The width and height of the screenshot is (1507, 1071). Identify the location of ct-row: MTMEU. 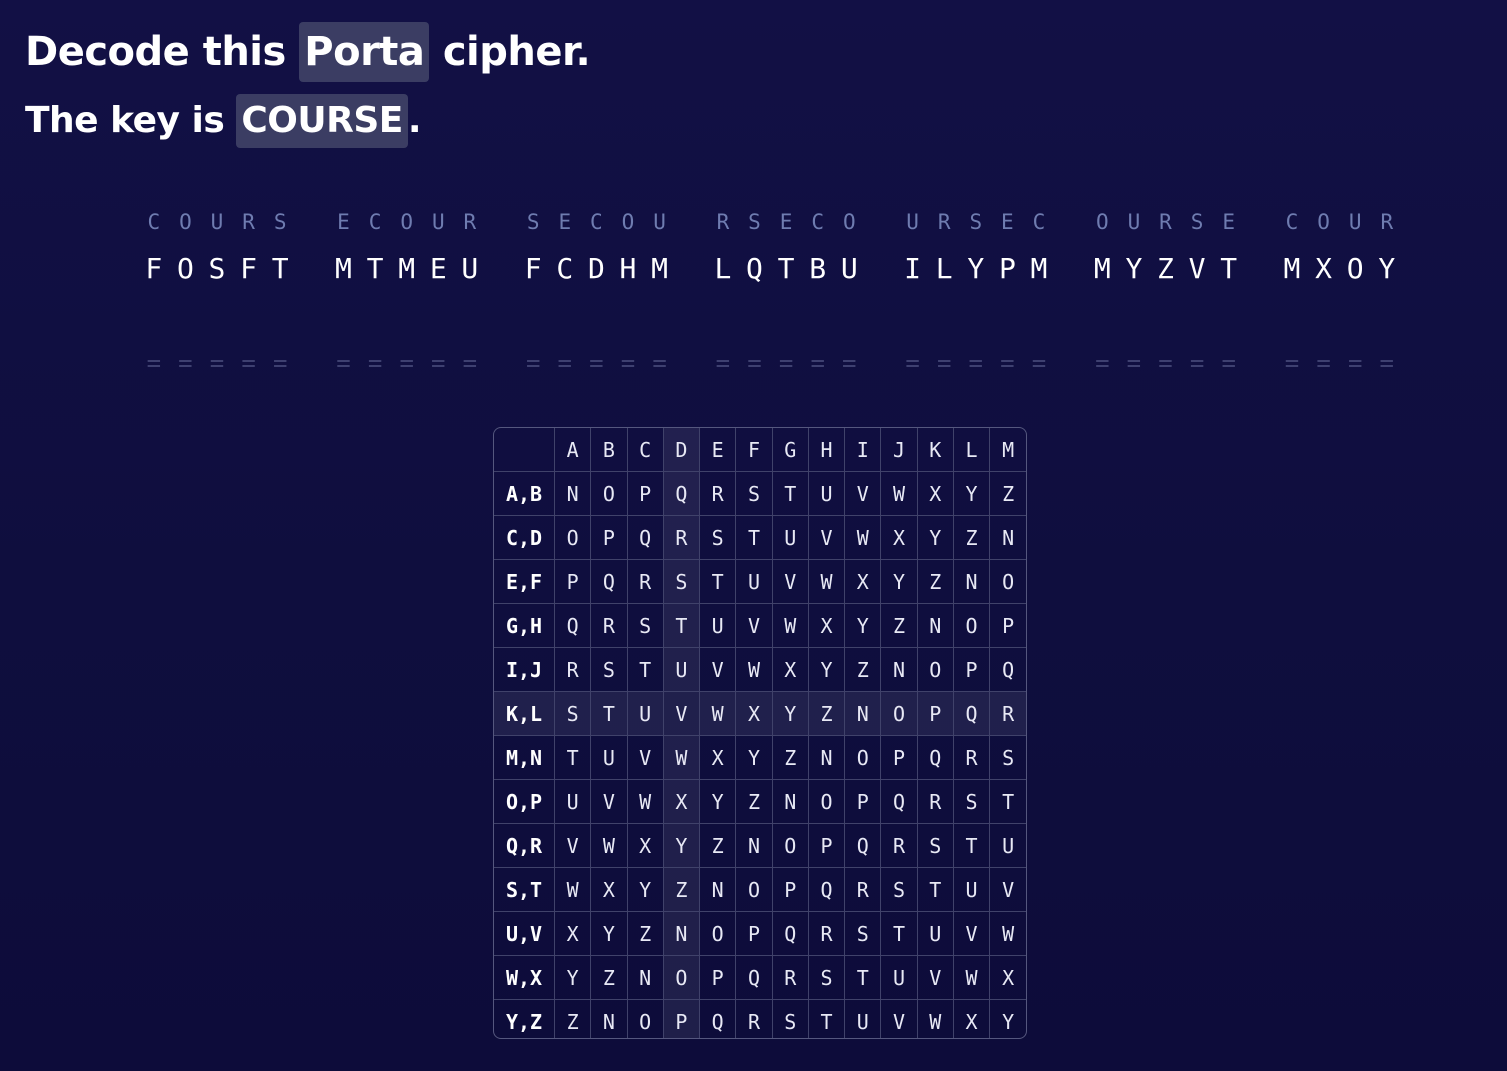
(407, 269).